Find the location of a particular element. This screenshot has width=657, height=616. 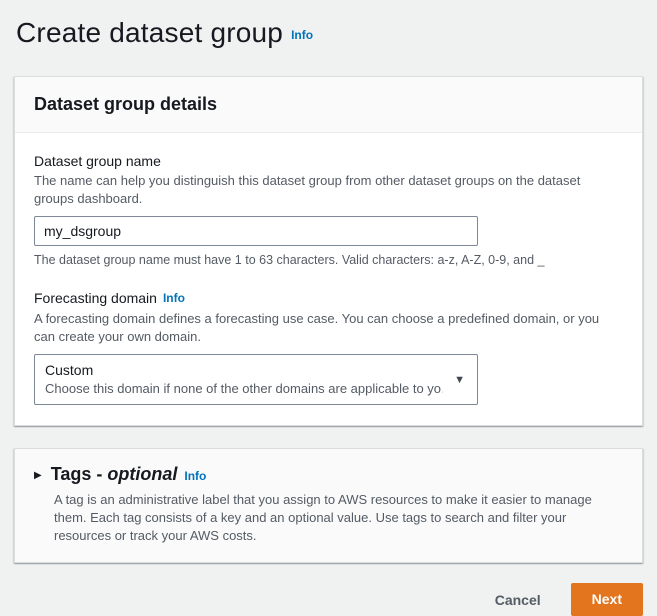

forecasting-domain-info-link: Info is located at coordinates (174, 298).